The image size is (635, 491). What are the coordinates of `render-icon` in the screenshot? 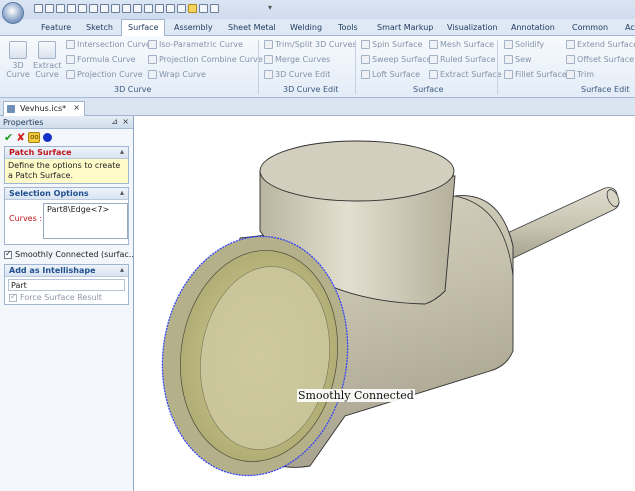 It's located at (181, 8).